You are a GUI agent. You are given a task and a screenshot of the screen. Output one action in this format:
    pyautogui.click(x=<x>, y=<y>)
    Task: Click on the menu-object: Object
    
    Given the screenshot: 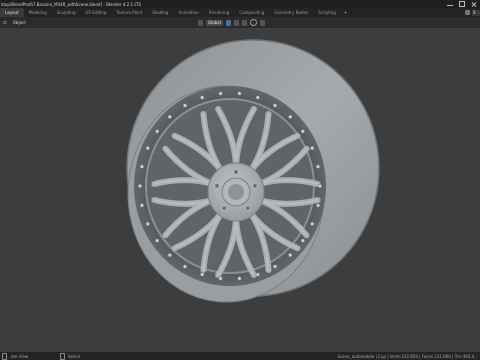 What is the action you would take?
    pyautogui.click(x=19, y=22)
    